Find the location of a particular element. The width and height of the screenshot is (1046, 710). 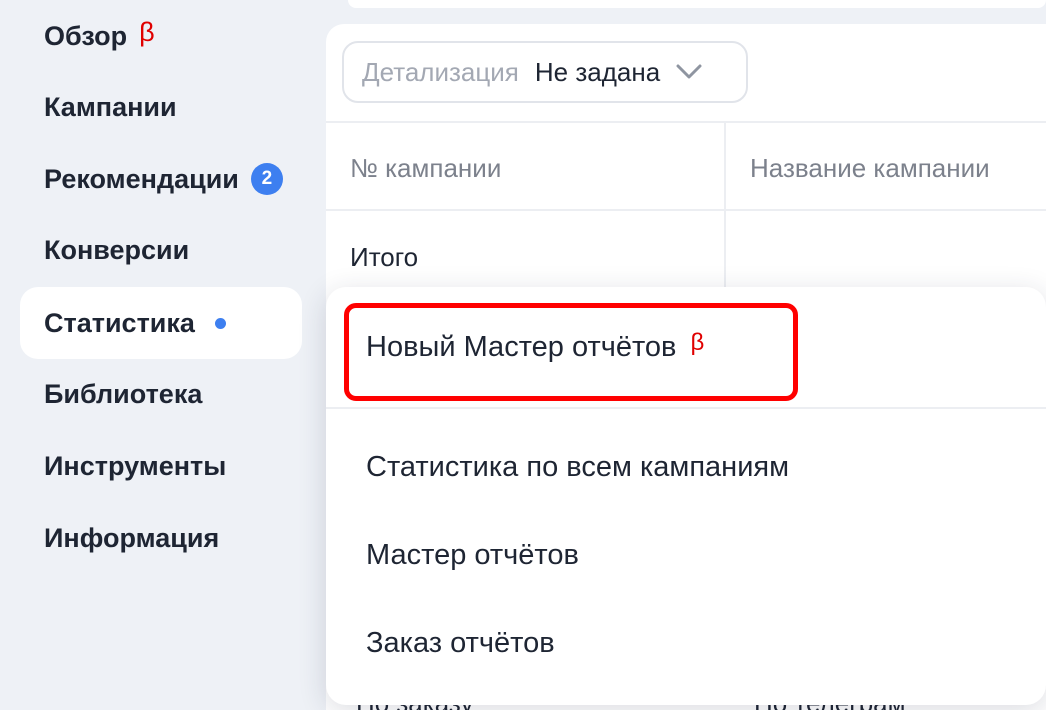

table-header: № кампании Название кампании is located at coordinates (686, 166).